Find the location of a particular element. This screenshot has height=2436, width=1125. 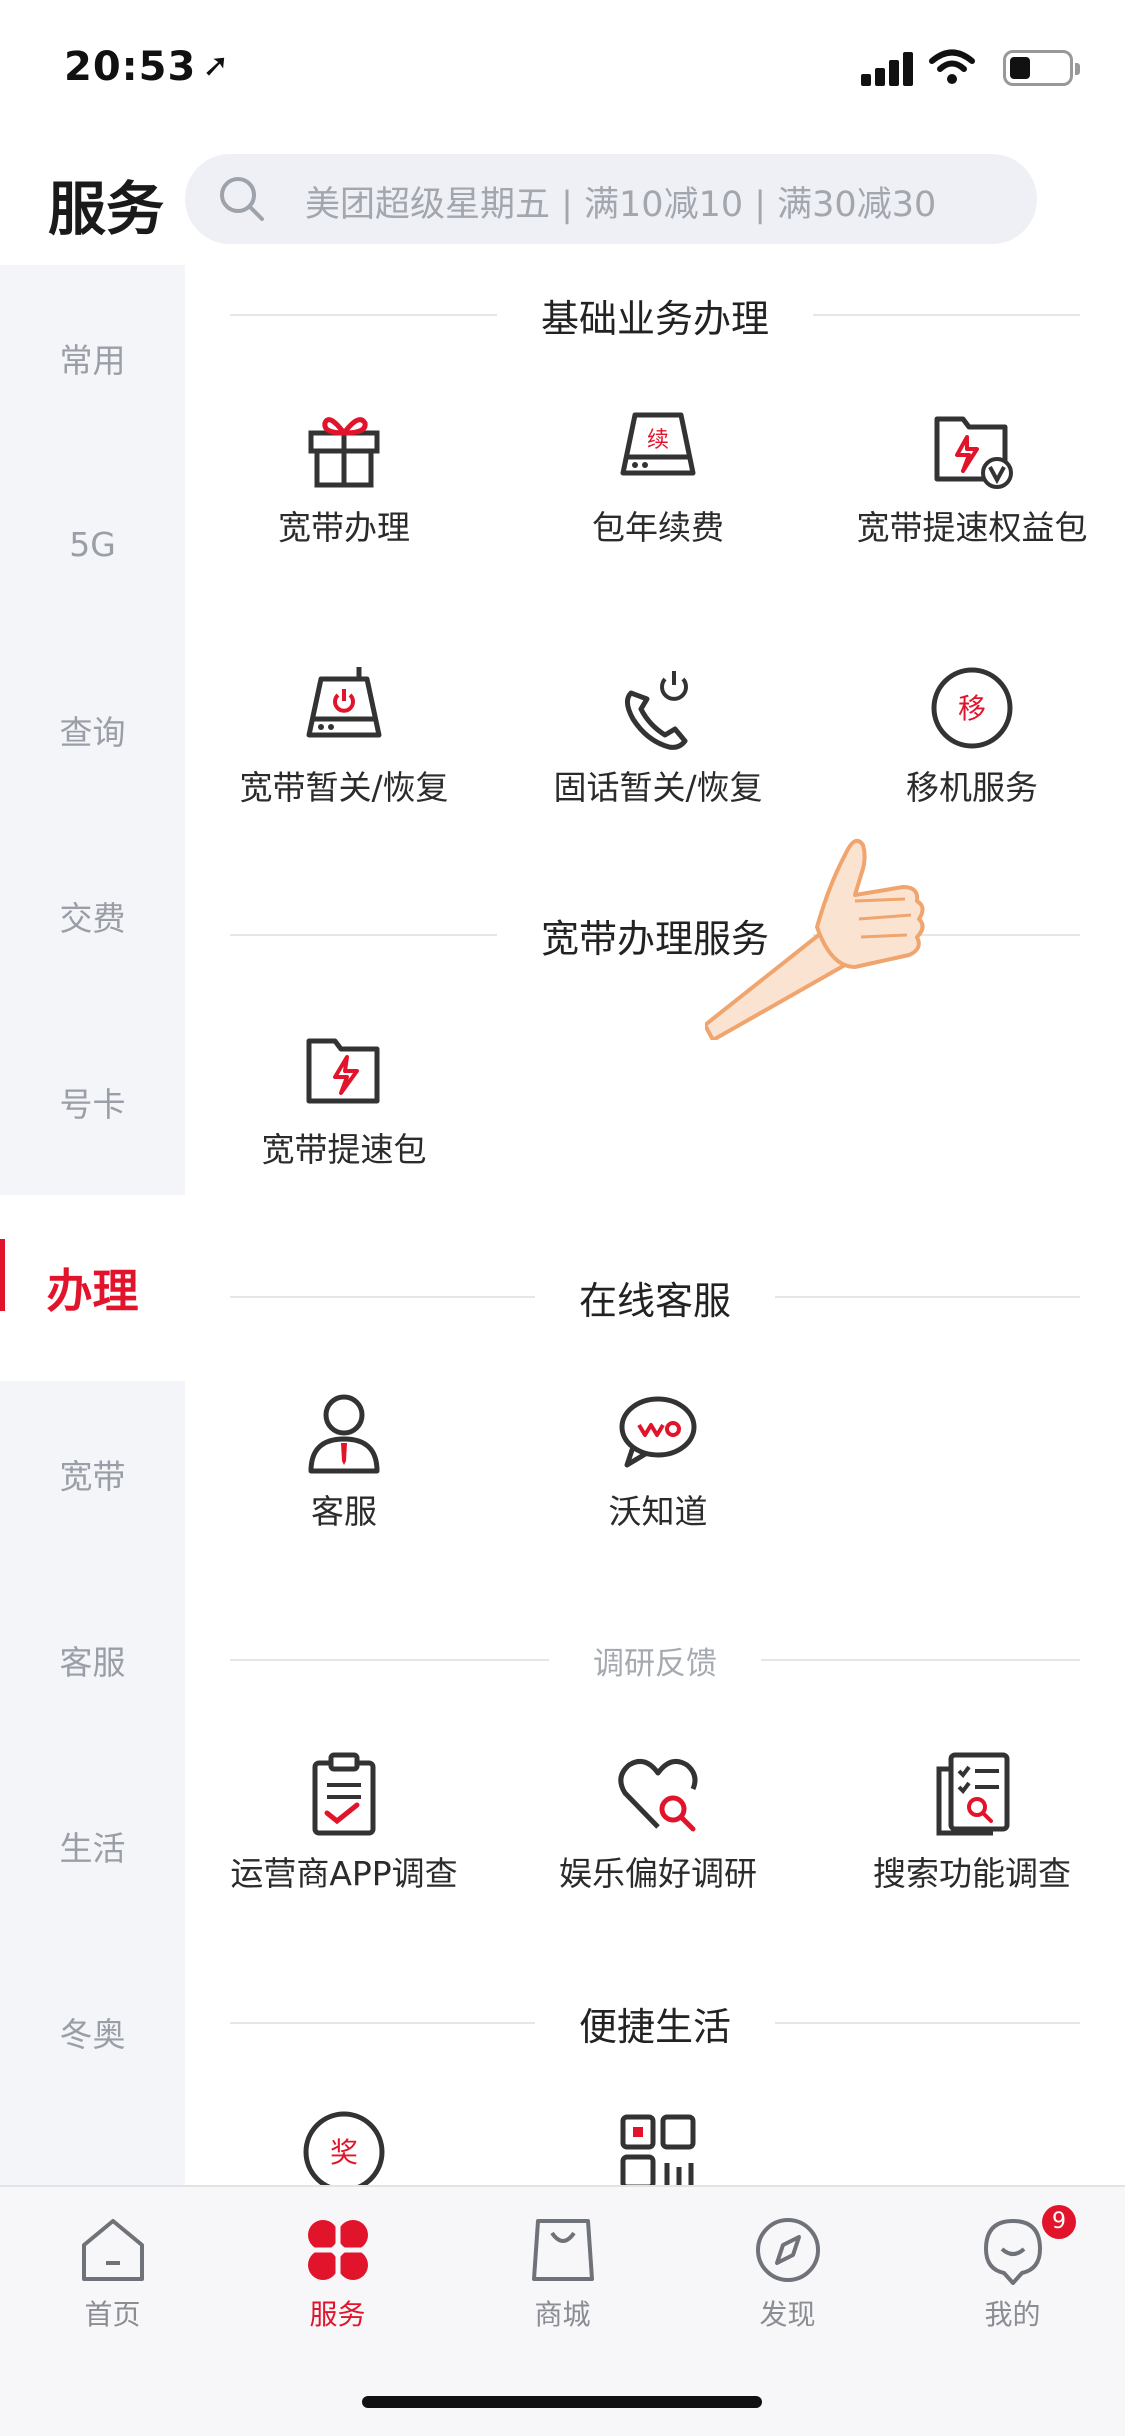

agent-icon is located at coordinates (344, 1434).